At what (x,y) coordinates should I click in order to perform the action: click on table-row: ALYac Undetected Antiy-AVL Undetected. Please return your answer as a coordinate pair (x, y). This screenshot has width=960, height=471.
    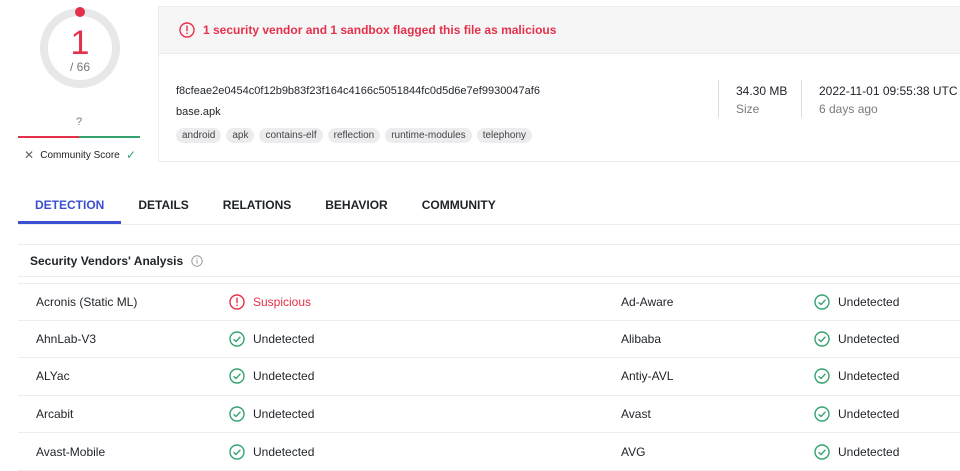
    Looking at the image, I should click on (489, 377).